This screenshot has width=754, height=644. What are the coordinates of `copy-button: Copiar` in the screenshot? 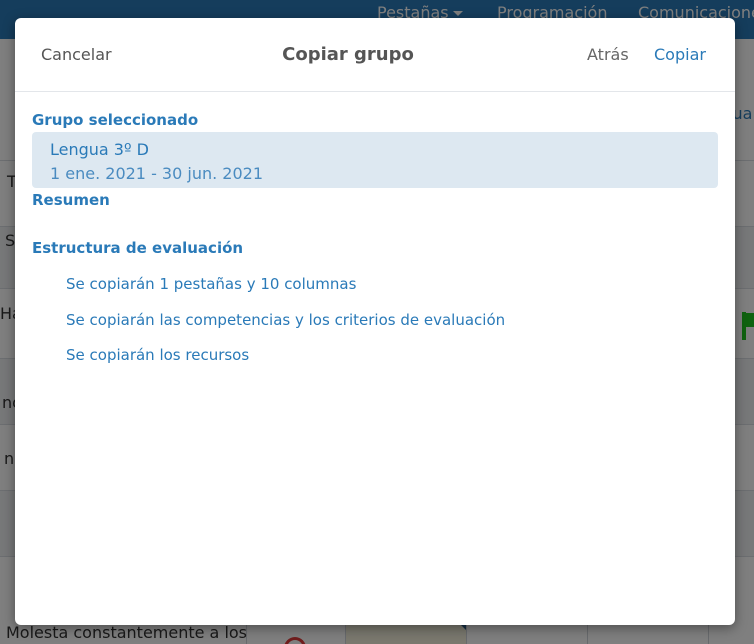 It's located at (680, 54).